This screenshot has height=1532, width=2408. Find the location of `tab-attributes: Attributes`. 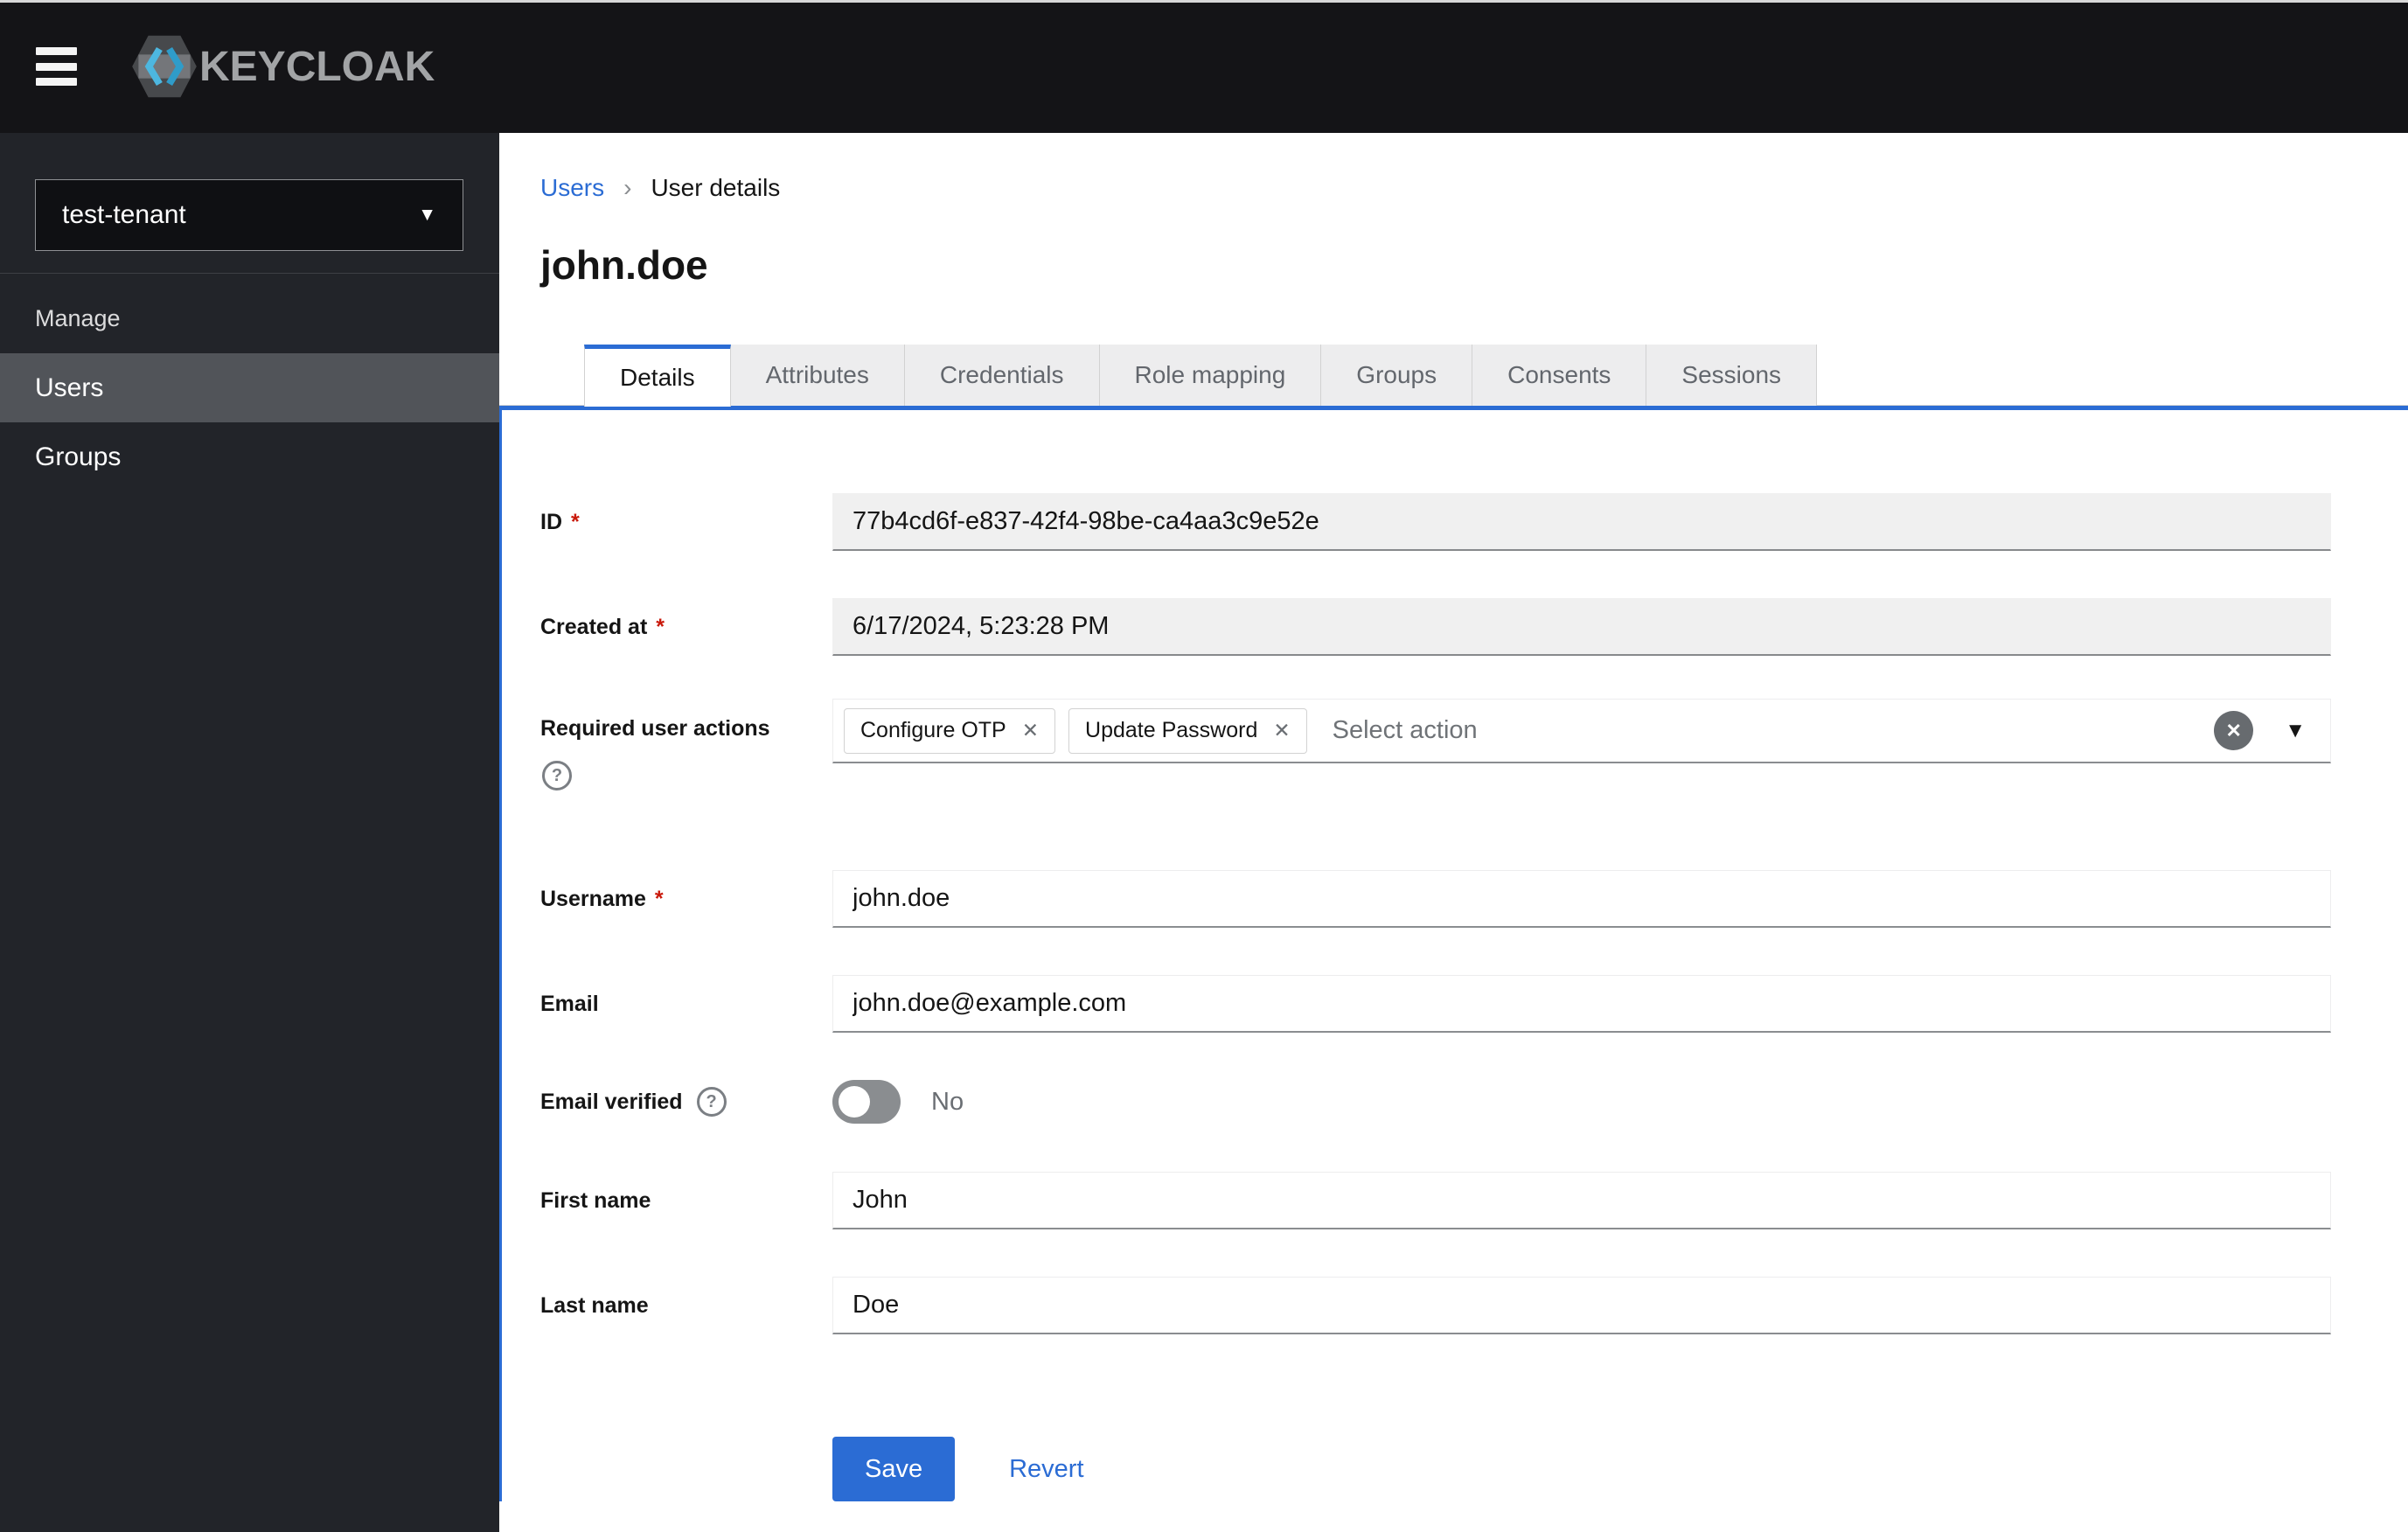

tab-attributes: Attributes is located at coordinates (817, 375).